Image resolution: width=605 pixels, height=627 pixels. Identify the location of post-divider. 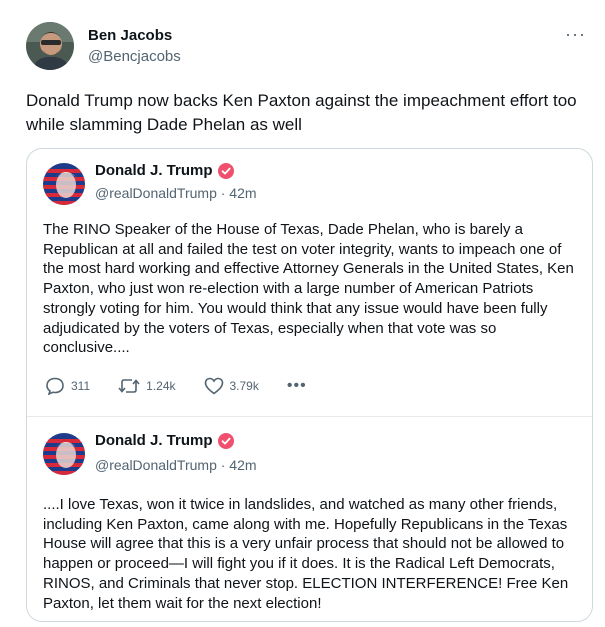
(309, 416).